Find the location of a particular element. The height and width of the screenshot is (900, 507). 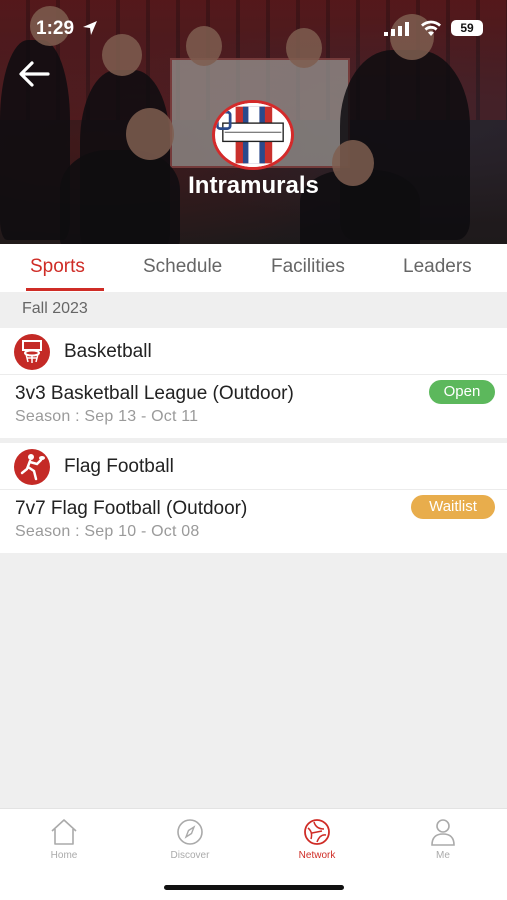

league-season-dates: Season : Sep 10 - Oct 08 is located at coordinates (107, 531).